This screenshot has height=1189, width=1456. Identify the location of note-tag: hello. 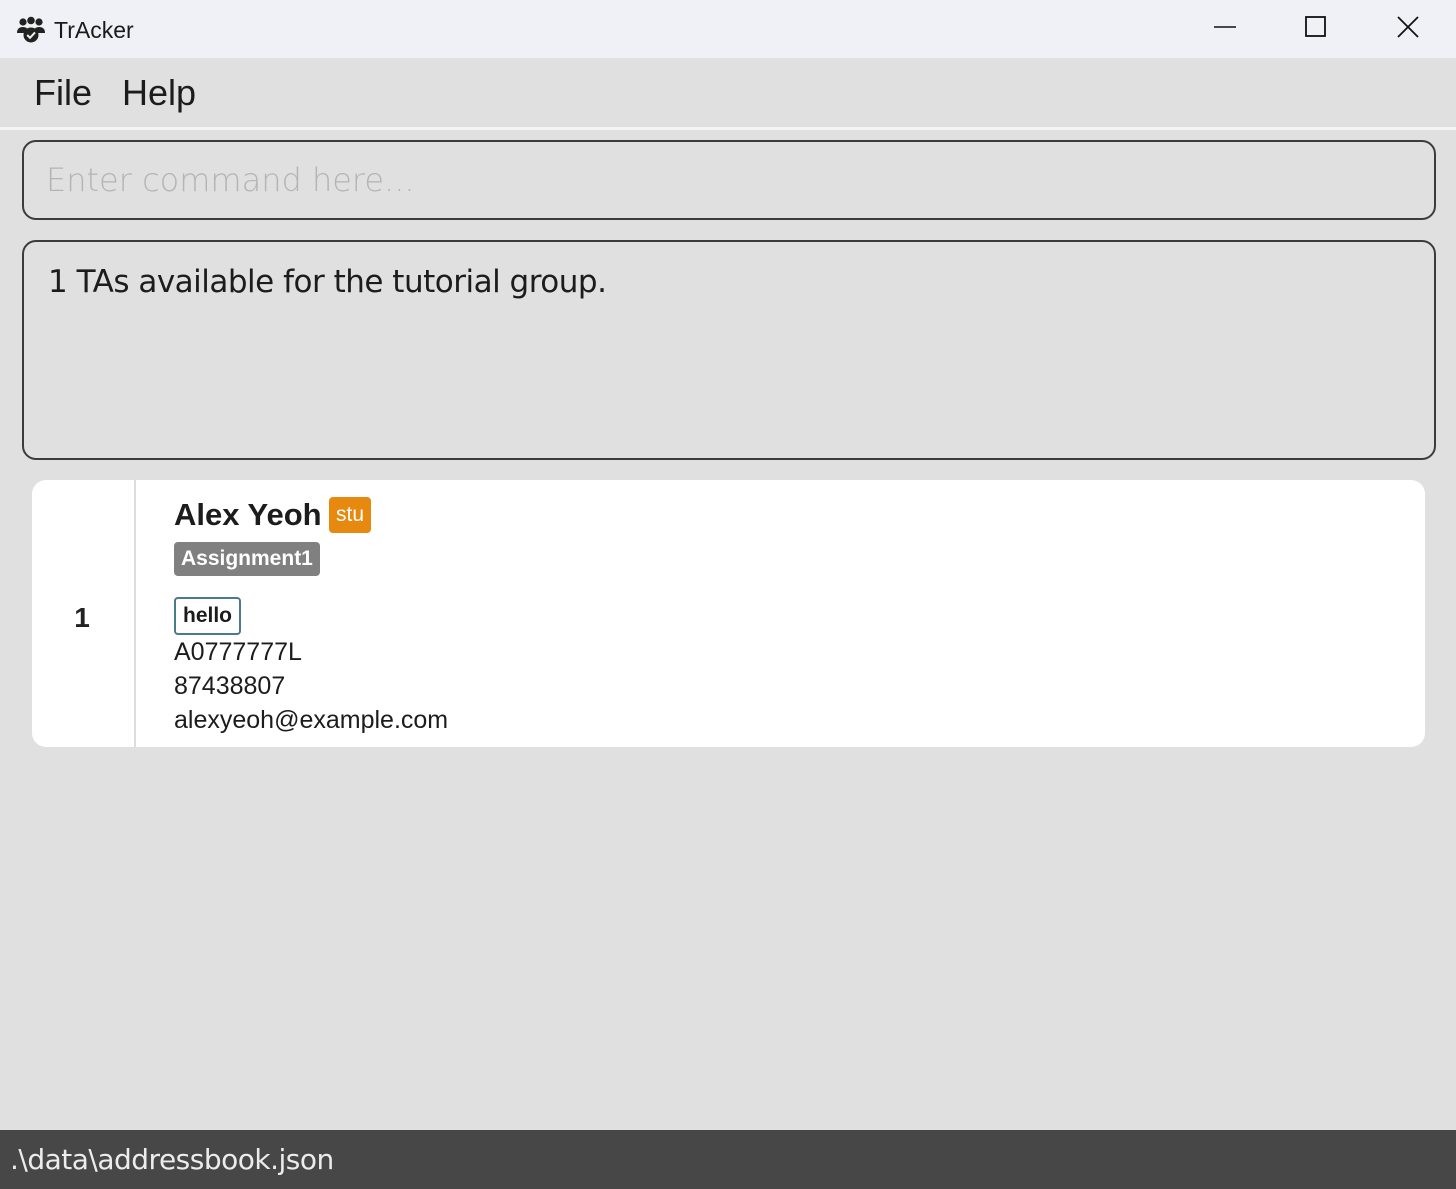
(208, 616).